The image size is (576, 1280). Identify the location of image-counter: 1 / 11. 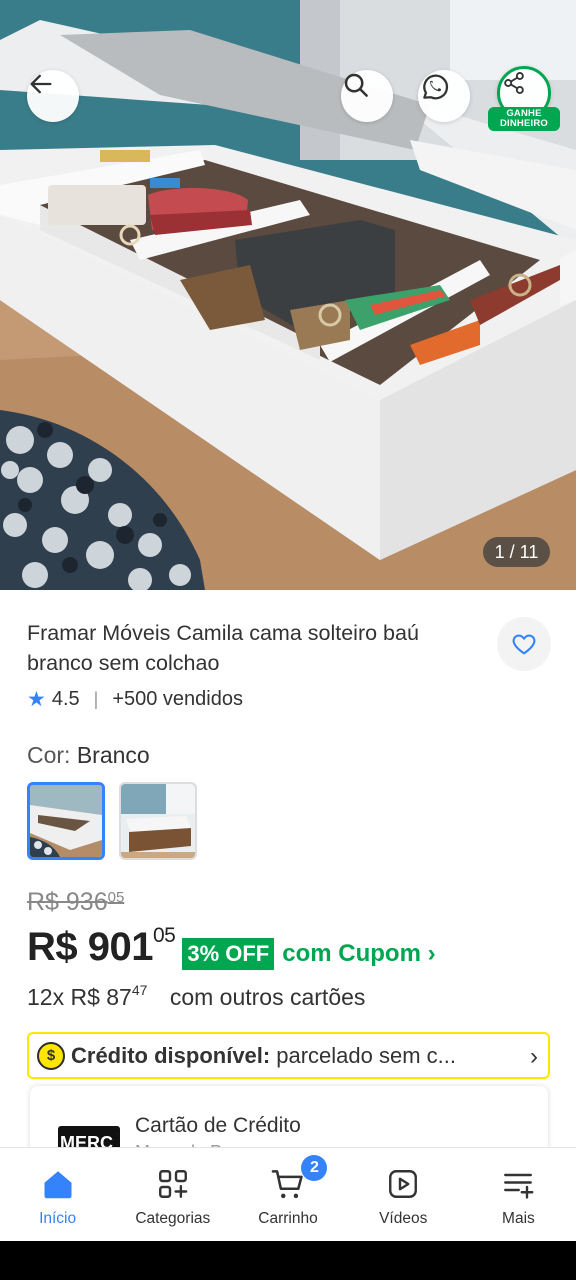
(516, 552).